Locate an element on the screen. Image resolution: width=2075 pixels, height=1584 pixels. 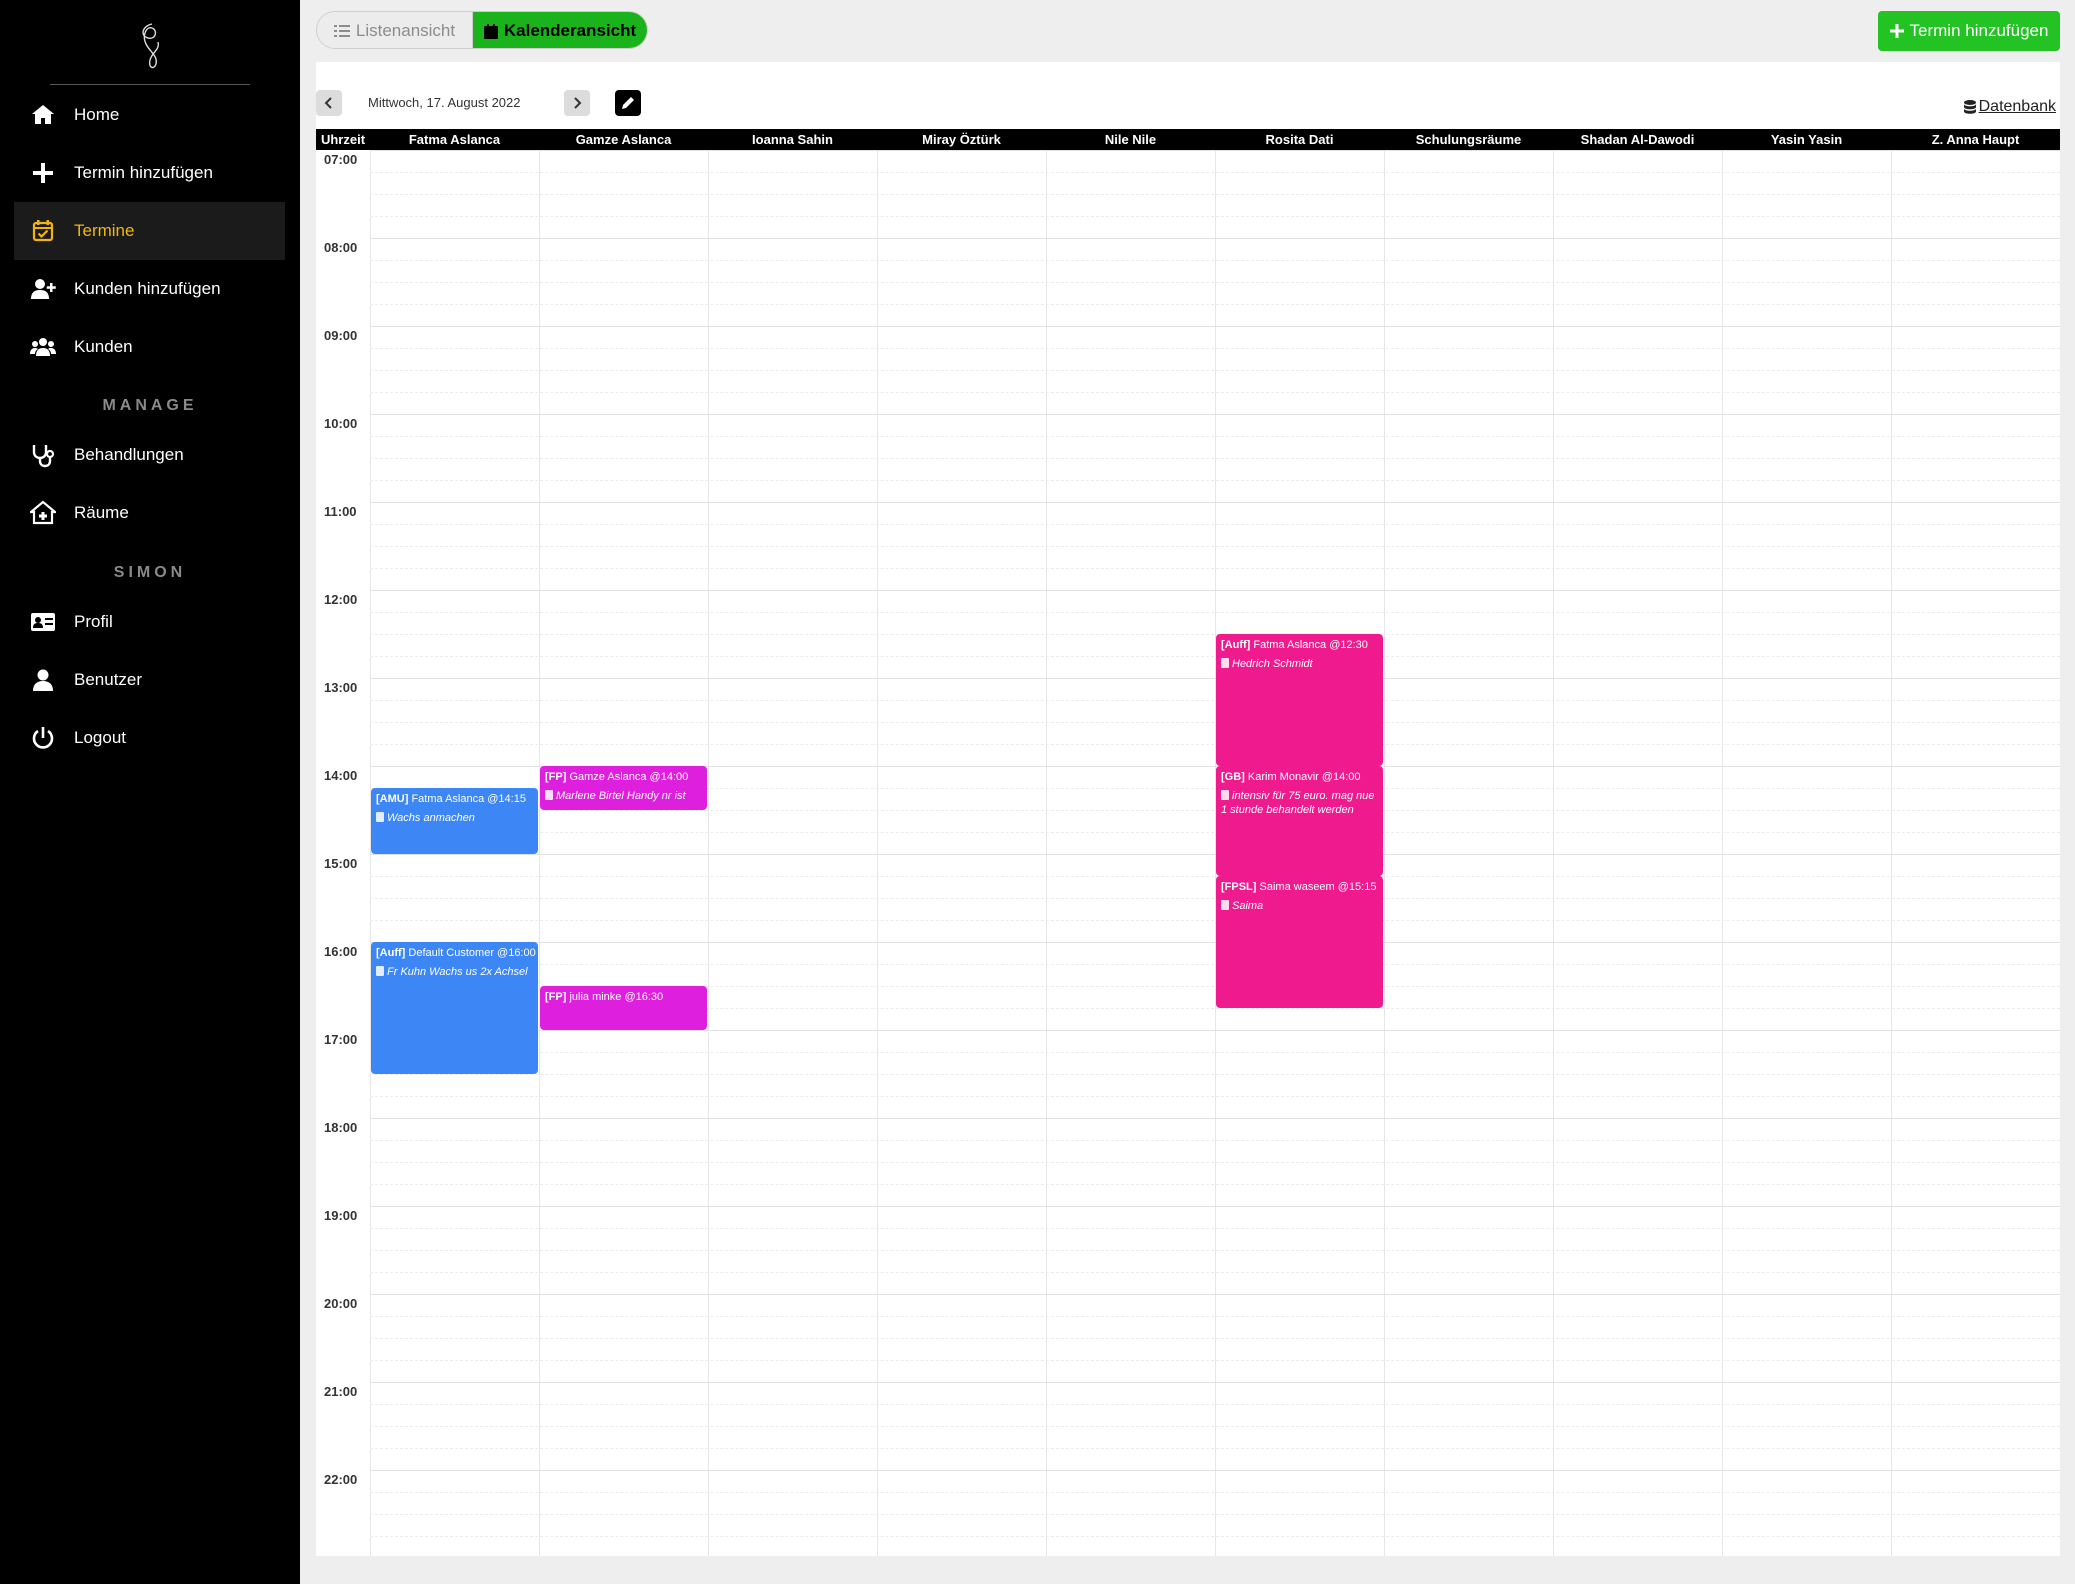
nav-add-appointment: Termin hinzufügen is located at coordinates (149, 173).